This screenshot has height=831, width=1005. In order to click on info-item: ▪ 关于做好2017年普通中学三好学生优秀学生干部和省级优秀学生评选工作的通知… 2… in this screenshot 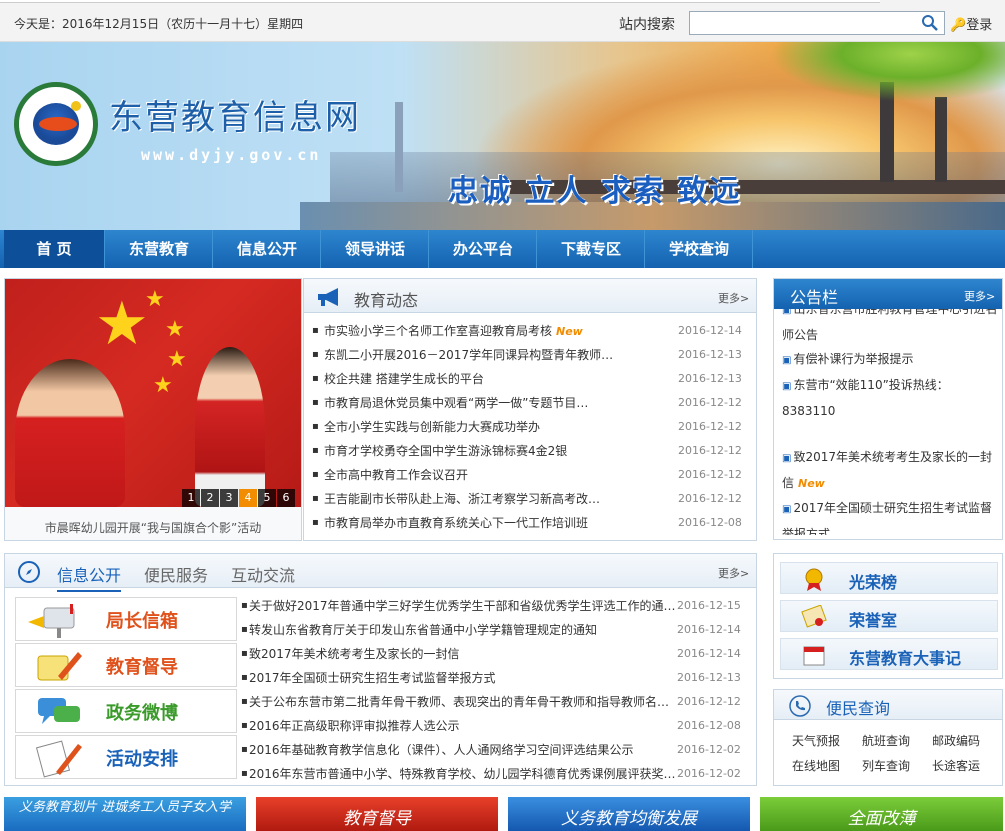, I will do `click(496, 606)`.